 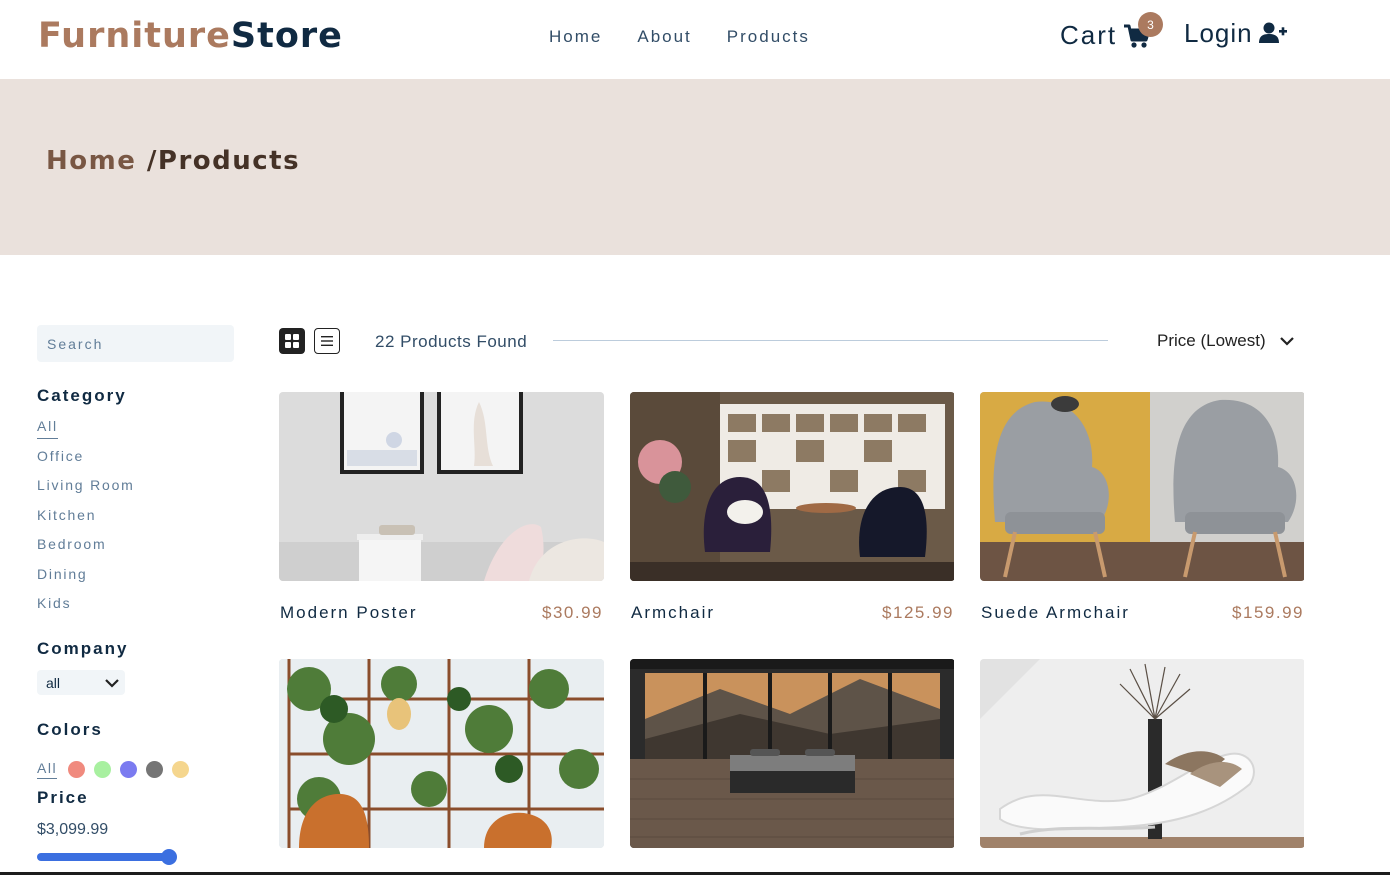 I want to click on color-swatch-blue, so click(x=129, y=769).